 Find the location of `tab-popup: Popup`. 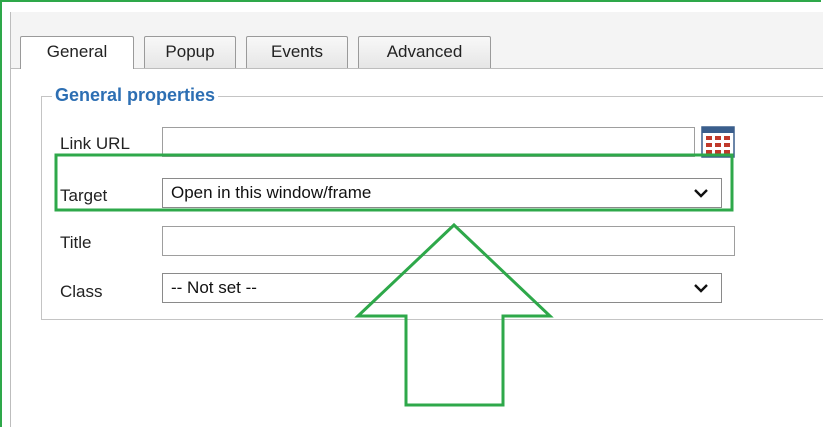

tab-popup: Popup is located at coordinates (190, 52).